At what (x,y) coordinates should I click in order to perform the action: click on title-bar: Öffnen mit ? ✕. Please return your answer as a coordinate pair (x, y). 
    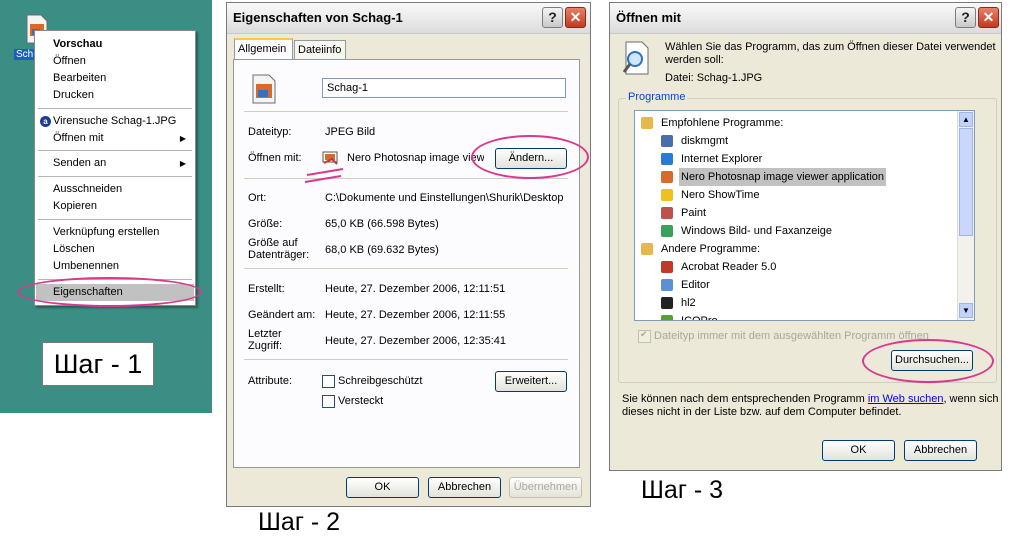
    Looking at the image, I should click on (805, 18).